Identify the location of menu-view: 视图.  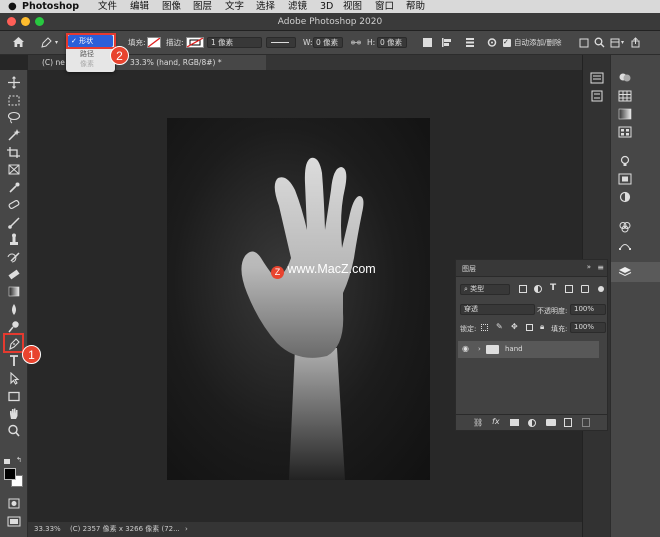
(352, 6).